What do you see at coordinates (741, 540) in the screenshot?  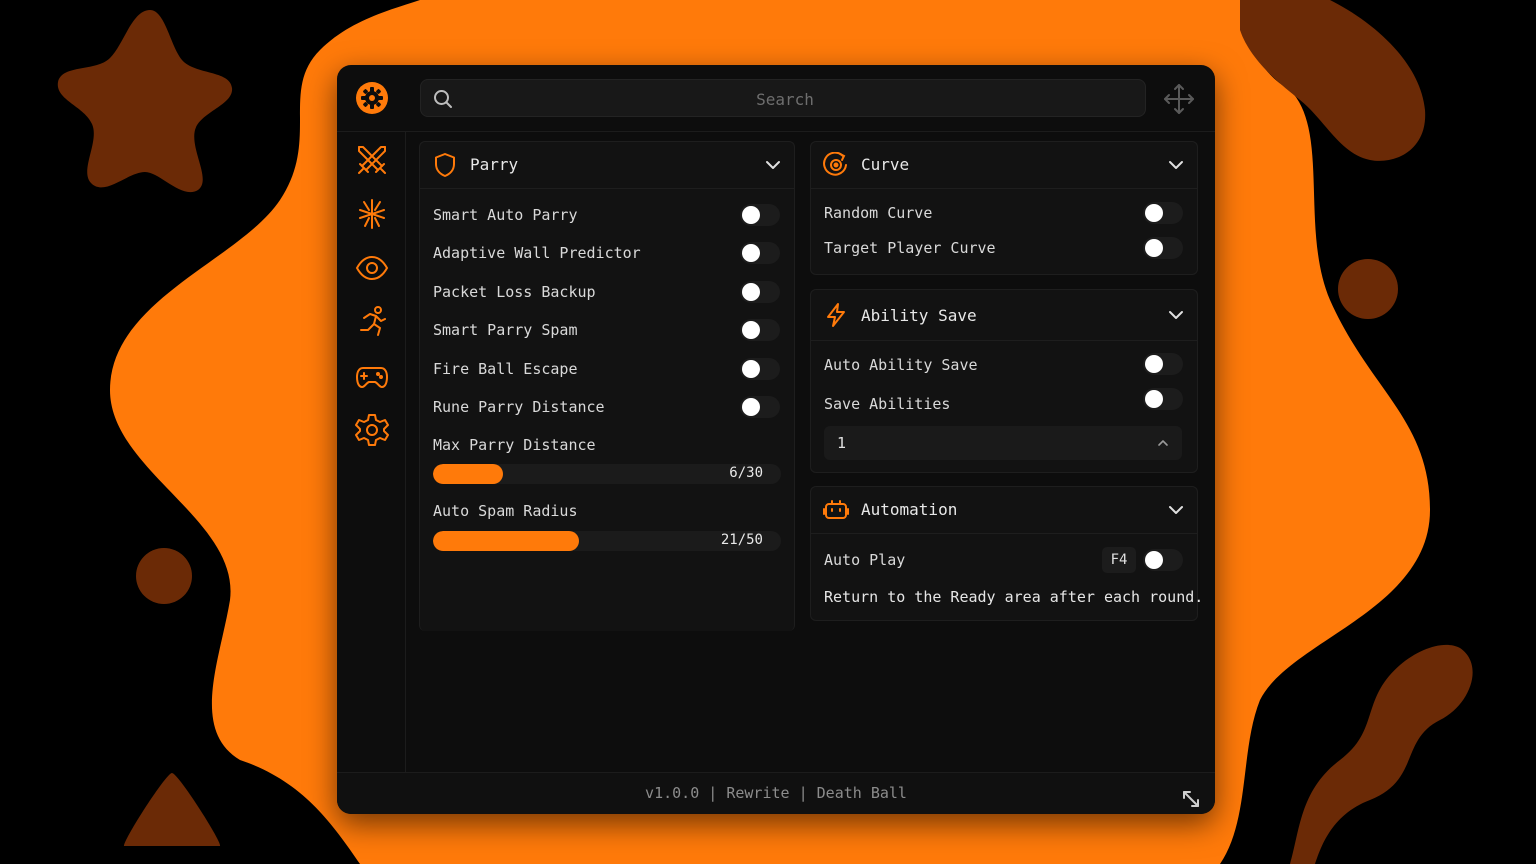 I see `slider-value: 21/50` at bounding box center [741, 540].